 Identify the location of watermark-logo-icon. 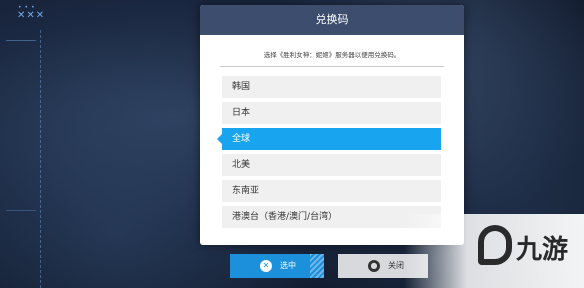
(495, 245).